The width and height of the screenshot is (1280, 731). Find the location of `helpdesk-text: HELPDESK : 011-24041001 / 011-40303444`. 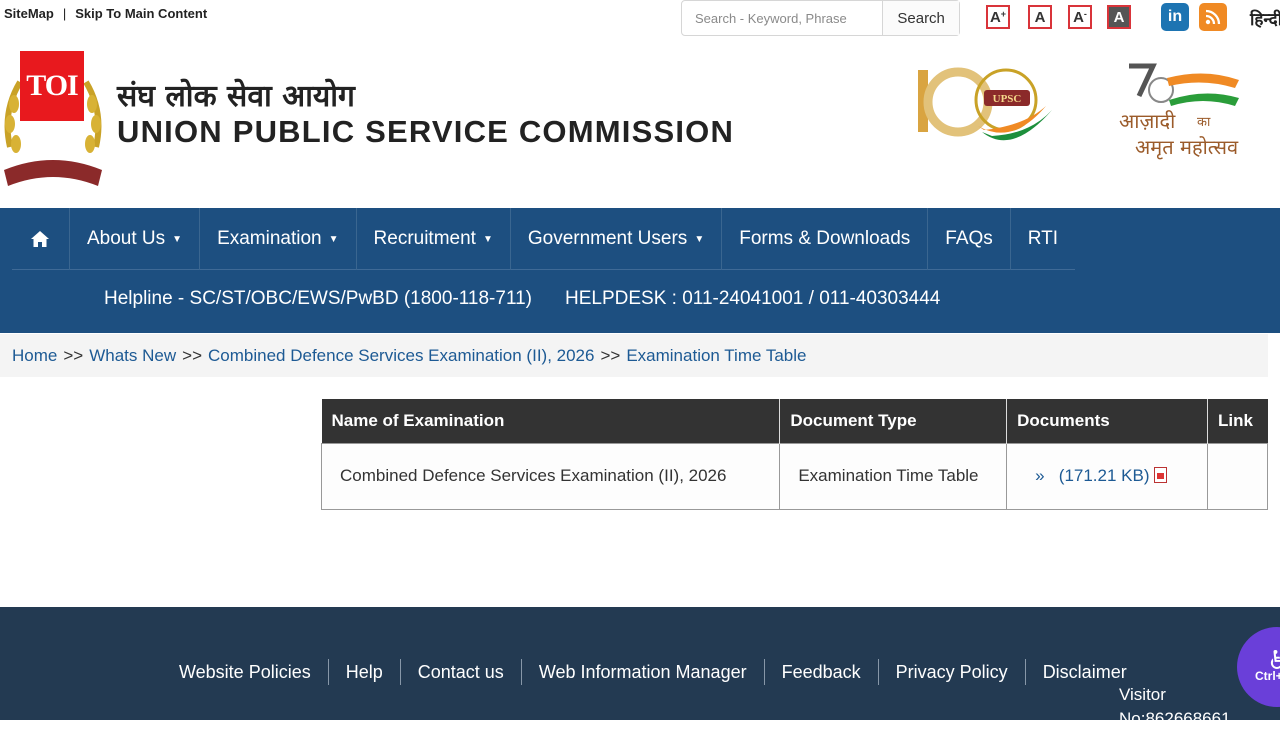

helpdesk-text: HELPDESK : 011-24041001 / 011-40303444 is located at coordinates (753, 298).